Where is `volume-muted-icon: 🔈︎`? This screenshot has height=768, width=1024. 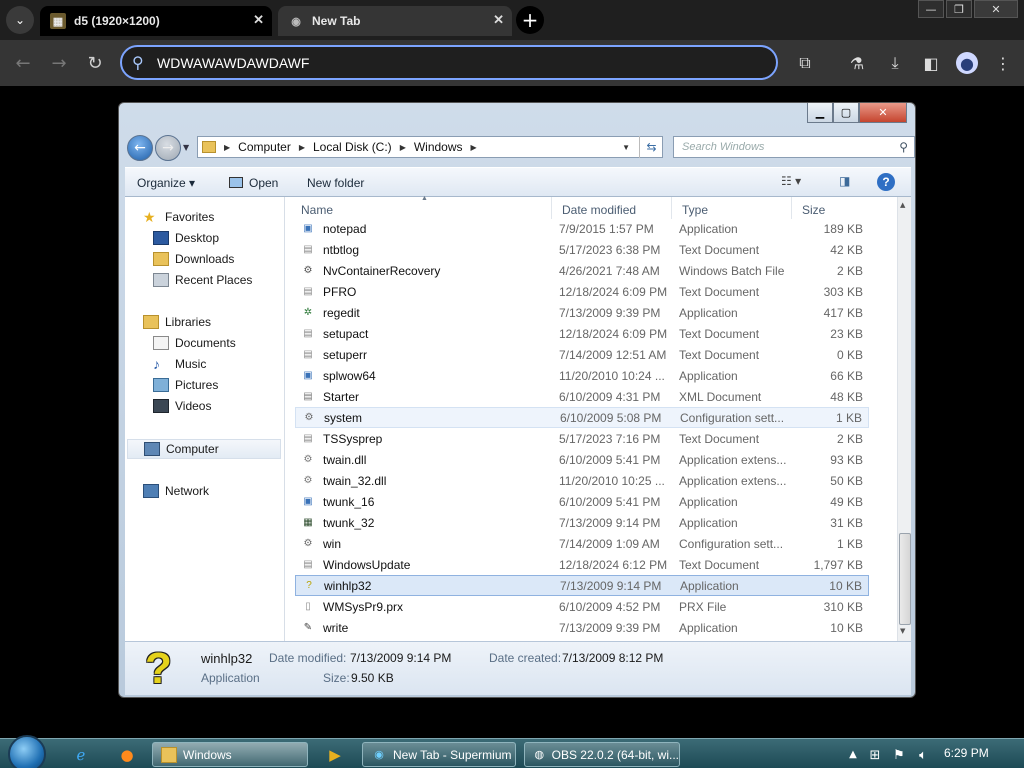 volume-muted-icon: 🔈︎ is located at coordinates (923, 755).